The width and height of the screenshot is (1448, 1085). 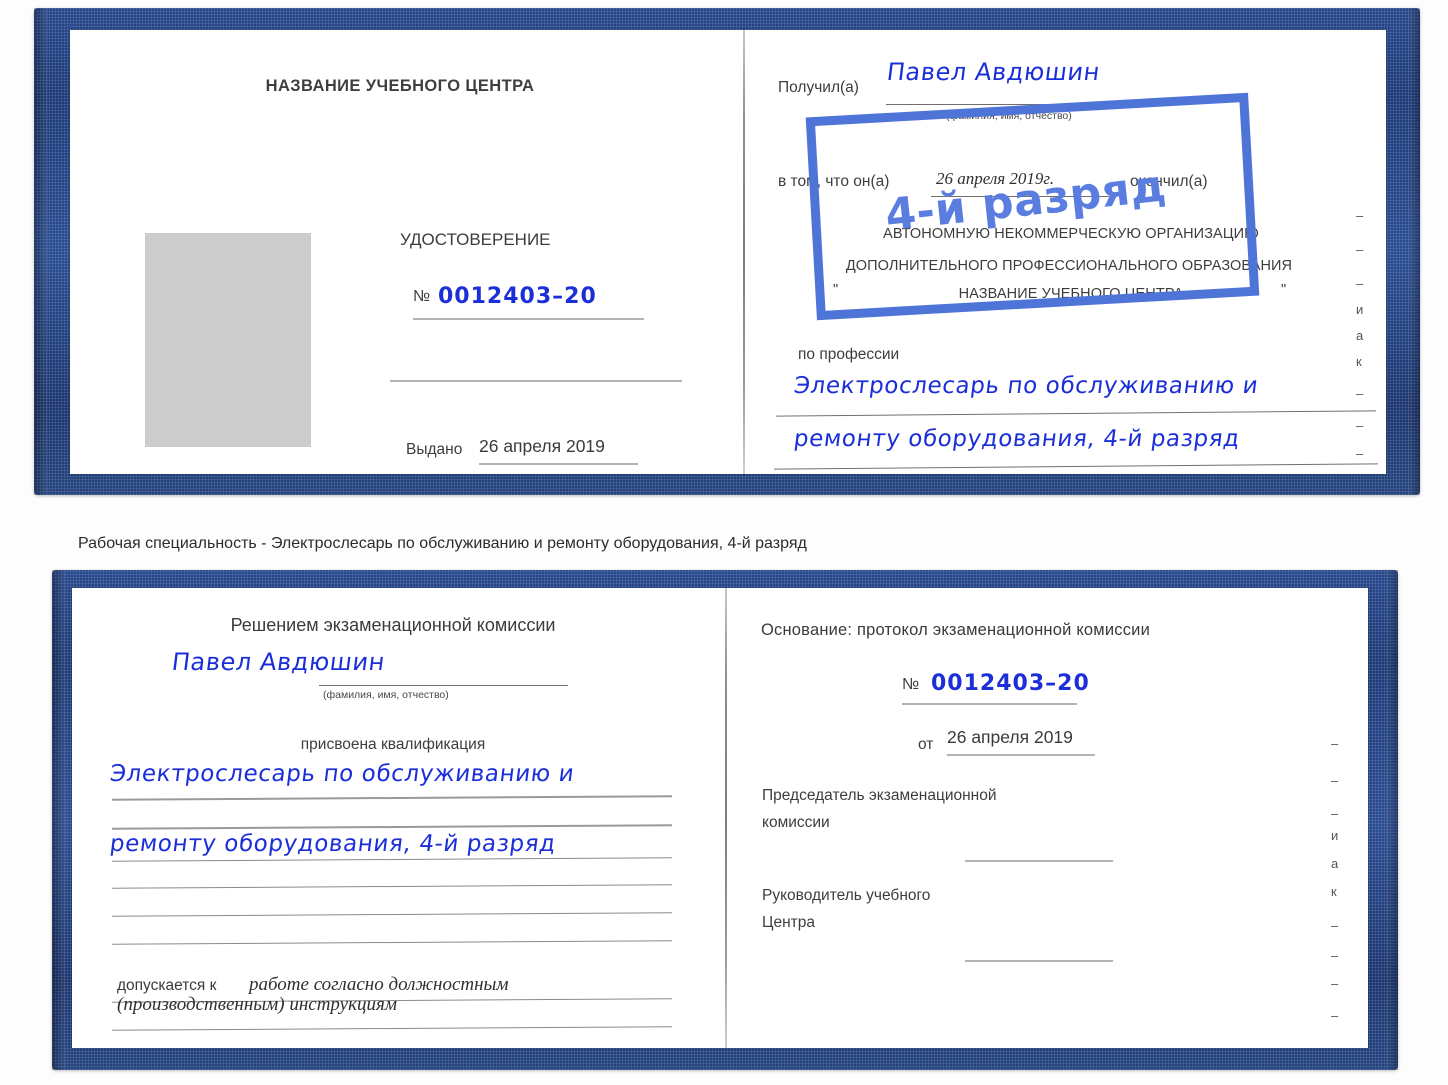 I want to click on qualification-line-2: ремонту оборудования, 4-й разряд, so click(x=333, y=844).